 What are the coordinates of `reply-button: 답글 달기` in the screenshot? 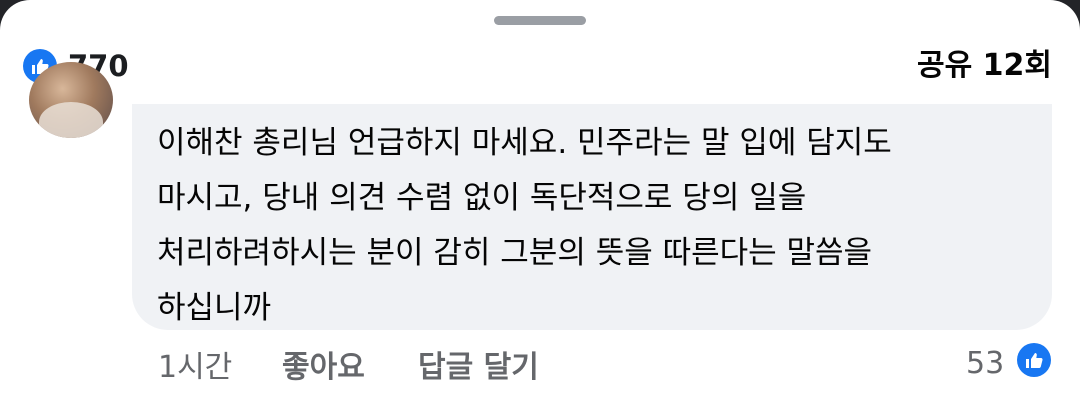 It's located at (478, 368).